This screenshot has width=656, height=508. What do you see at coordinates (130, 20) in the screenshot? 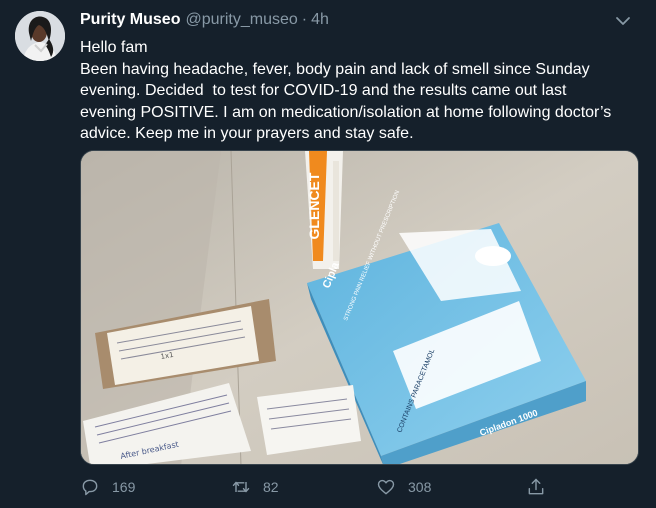
I see `display-name: Purity Museo` at bounding box center [130, 20].